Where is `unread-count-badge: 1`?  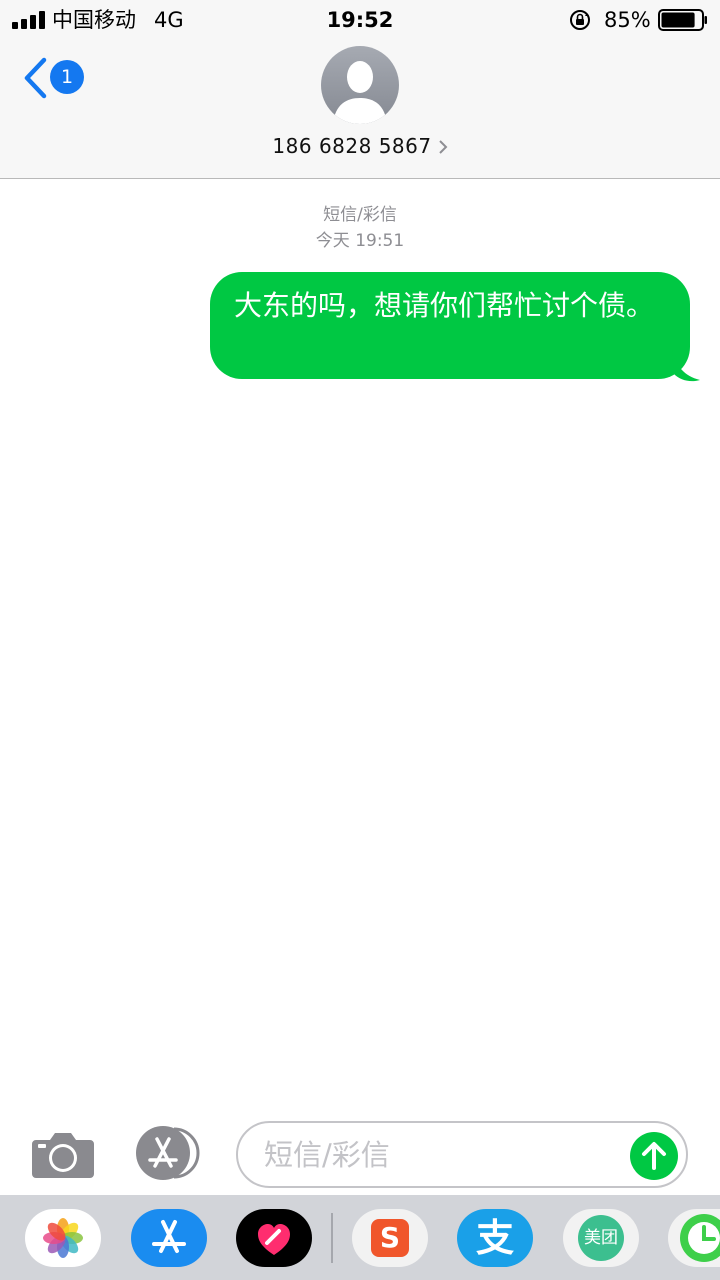
unread-count-badge: 1 is located at coordinates (67, 77).